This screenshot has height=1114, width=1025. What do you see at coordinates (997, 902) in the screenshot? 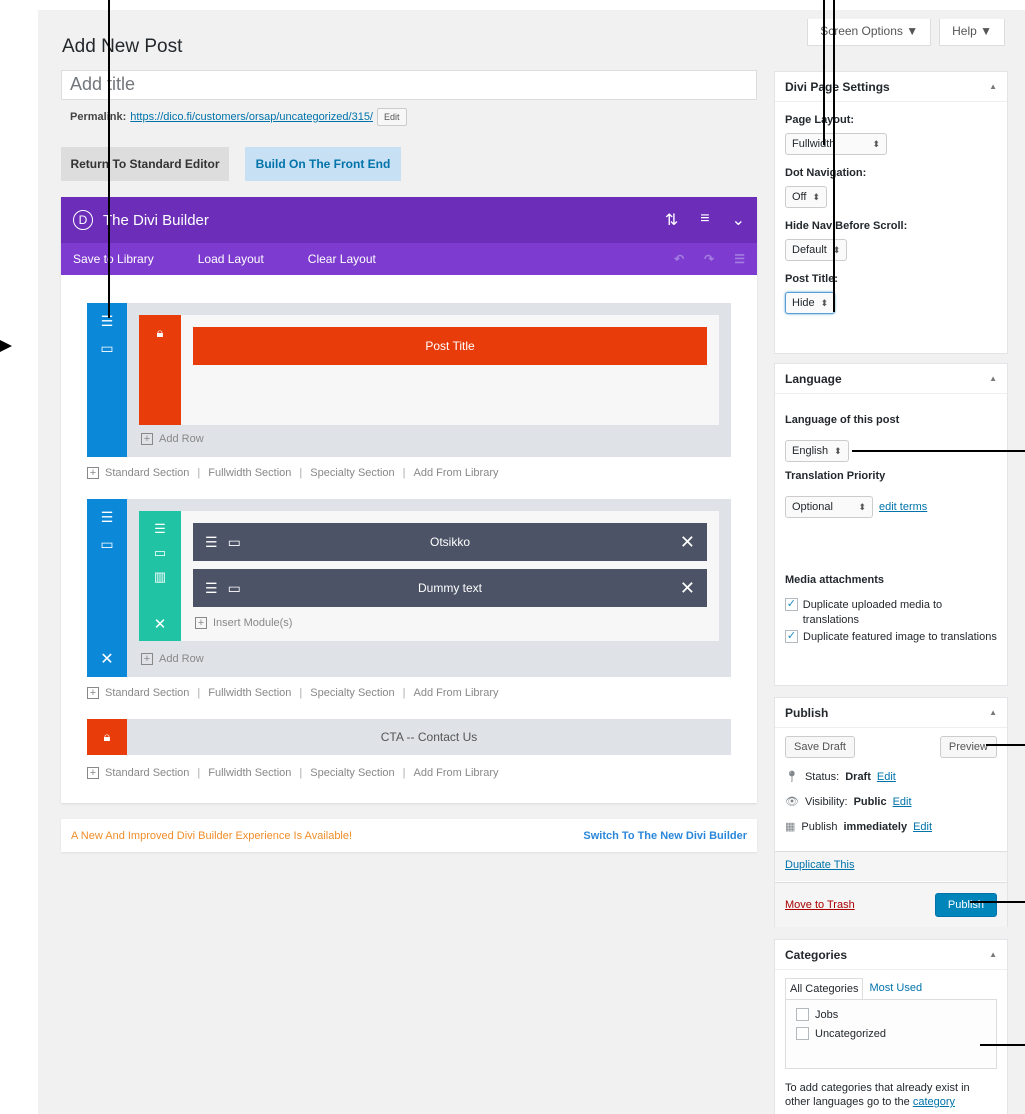
I see `annotation-line` at bounding box center [997, 902].